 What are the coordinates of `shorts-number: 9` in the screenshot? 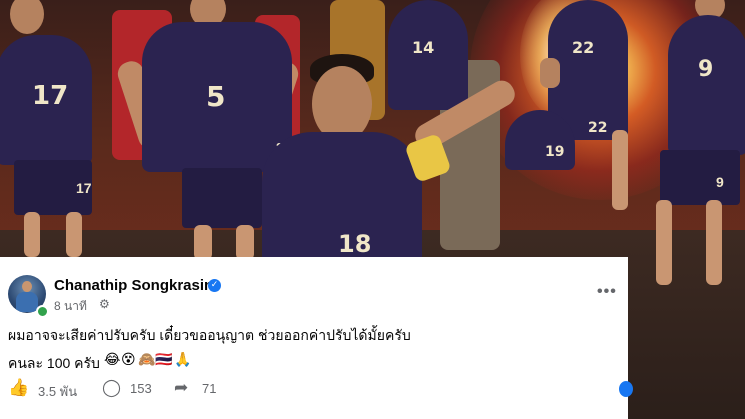 It's located at (720, 182).